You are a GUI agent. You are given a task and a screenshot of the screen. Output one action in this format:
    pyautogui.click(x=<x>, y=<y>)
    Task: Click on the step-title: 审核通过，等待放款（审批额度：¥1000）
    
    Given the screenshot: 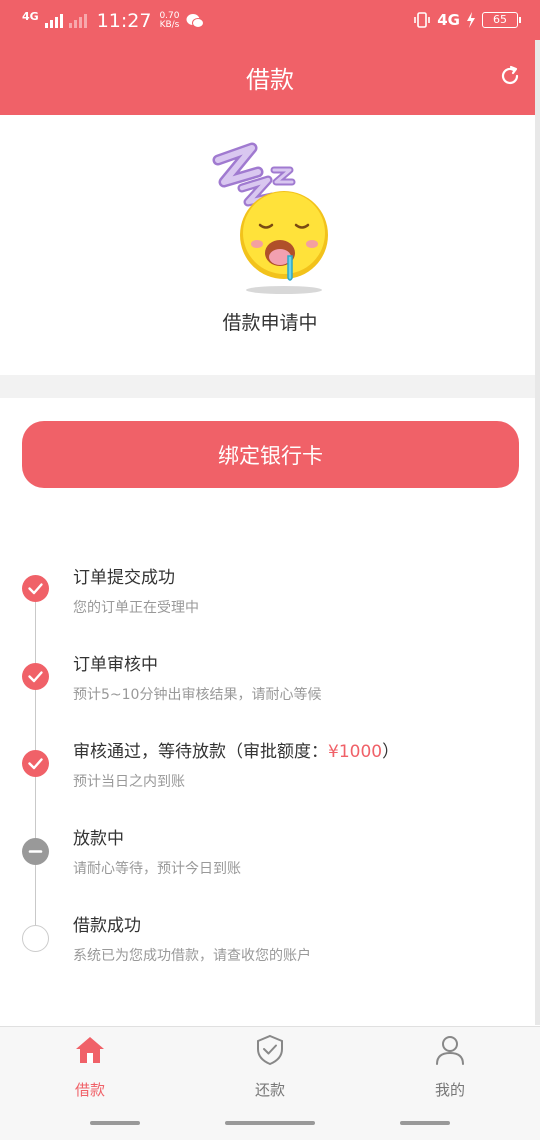 What is the action you would take?
    pyautogui.click(x=236, y=749)
    